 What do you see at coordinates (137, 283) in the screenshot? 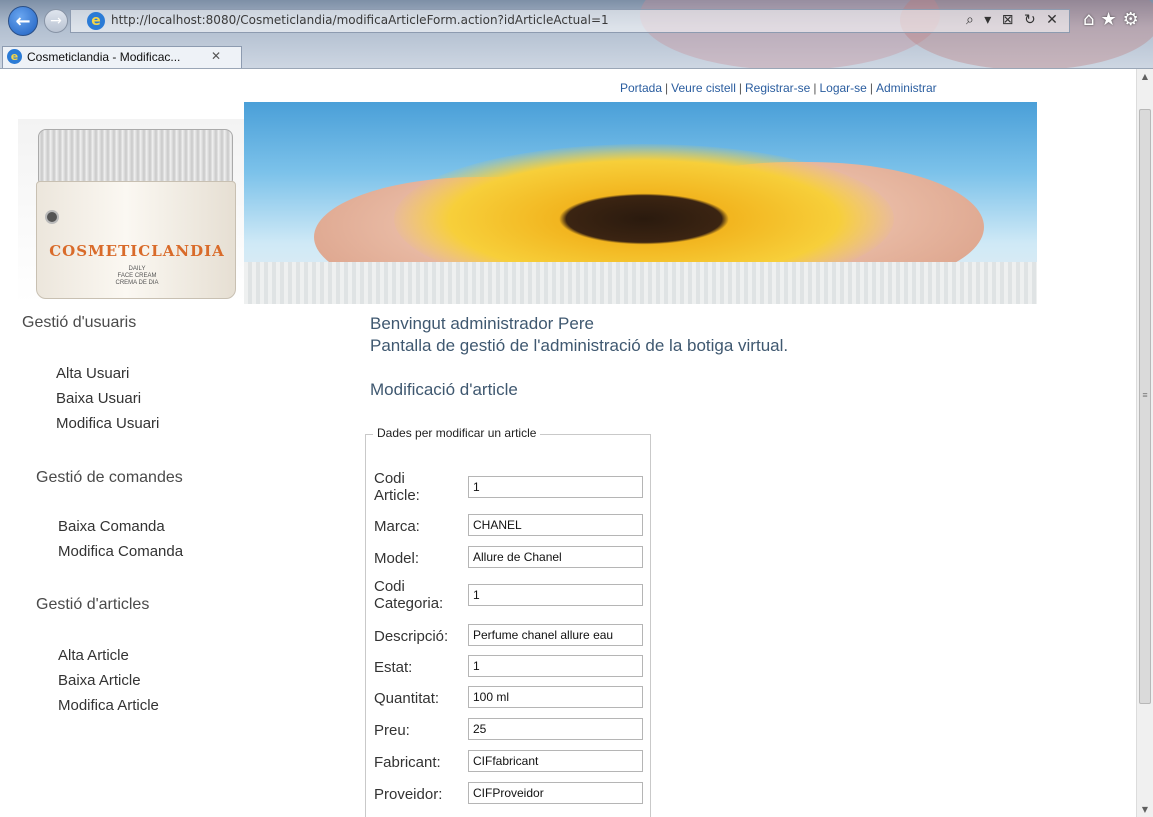
I see `logo-small-line: CREMA DE DIA` at bounding box center [137, 283].